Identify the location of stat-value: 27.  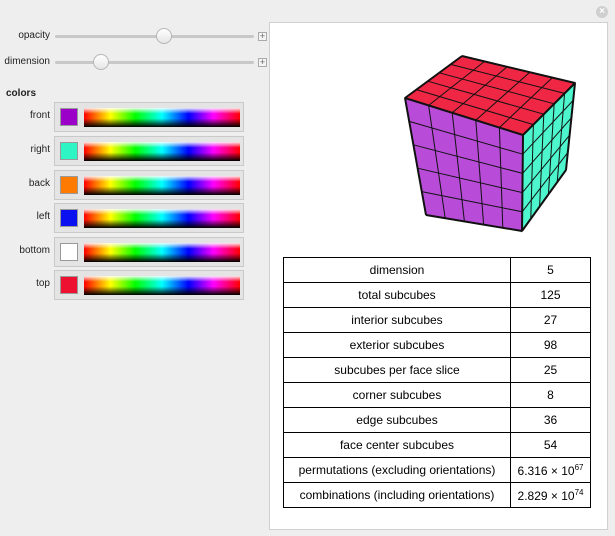
(550, 320).